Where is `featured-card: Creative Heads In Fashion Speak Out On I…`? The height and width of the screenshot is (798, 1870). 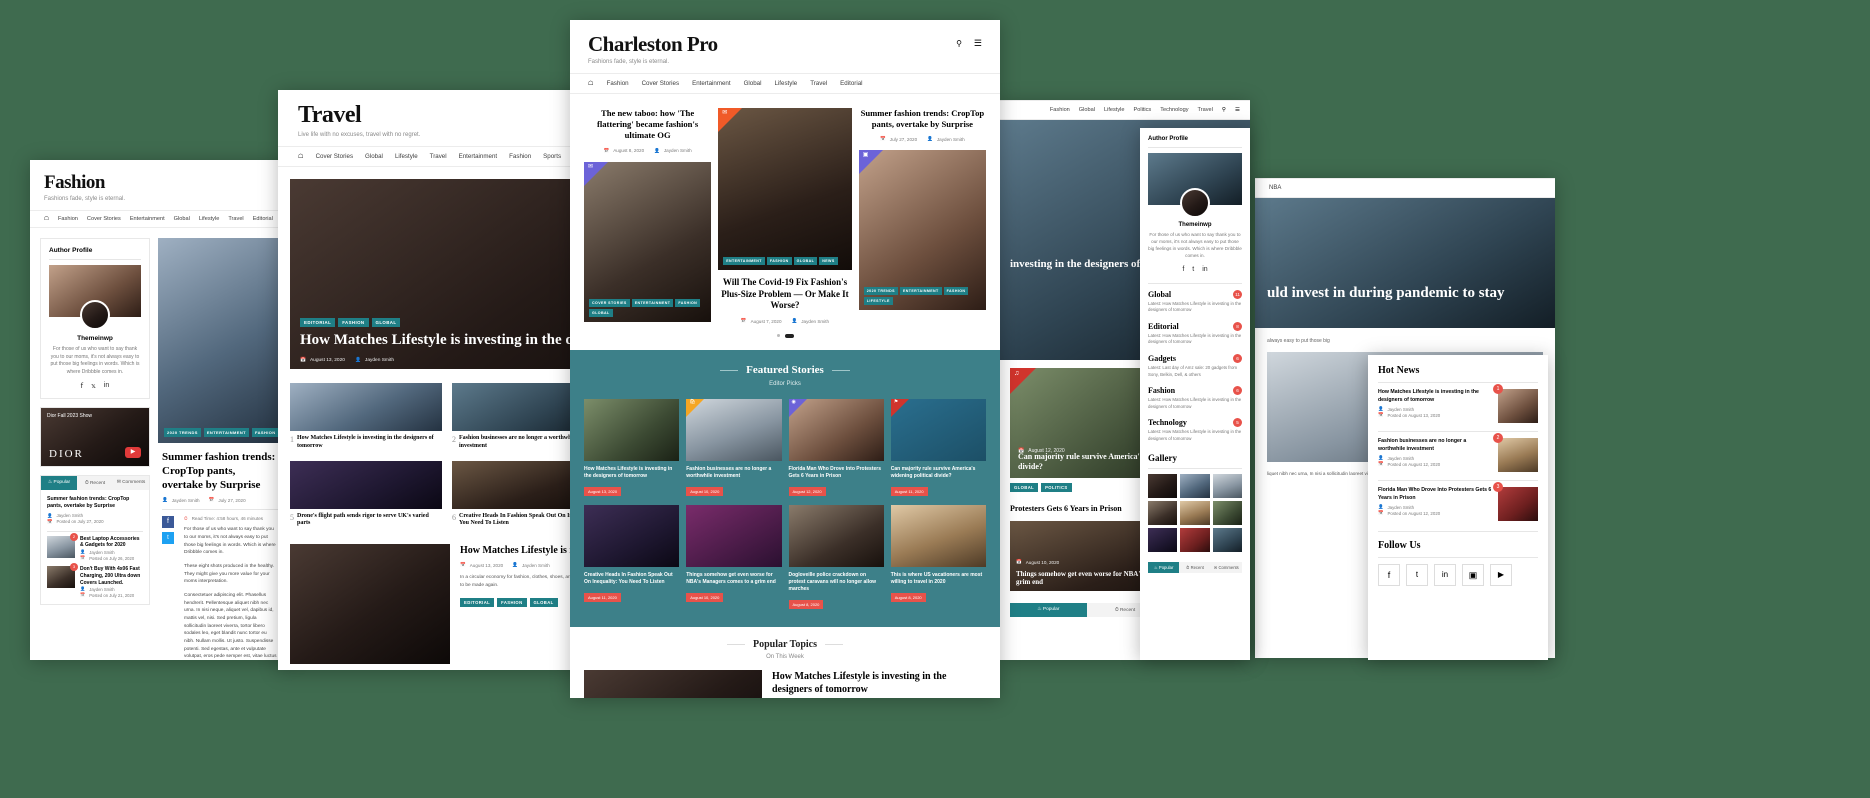
featured-card: Creative Heads In Fashion Speak Out On I… is located at coordinates (632, 558).